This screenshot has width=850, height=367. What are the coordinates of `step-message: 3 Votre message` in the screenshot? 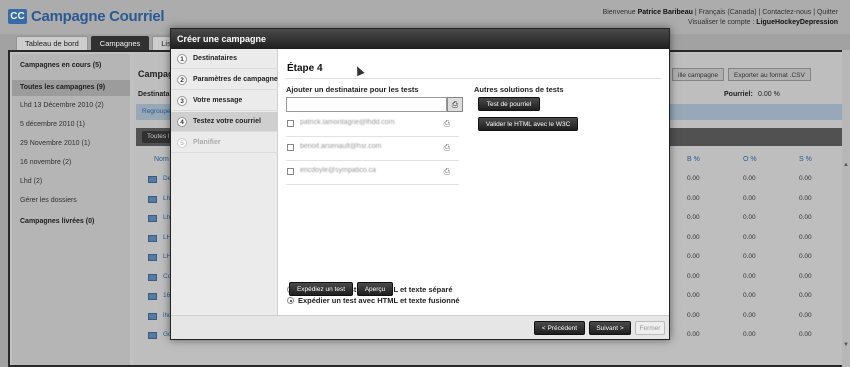 It's located at (224, 101).